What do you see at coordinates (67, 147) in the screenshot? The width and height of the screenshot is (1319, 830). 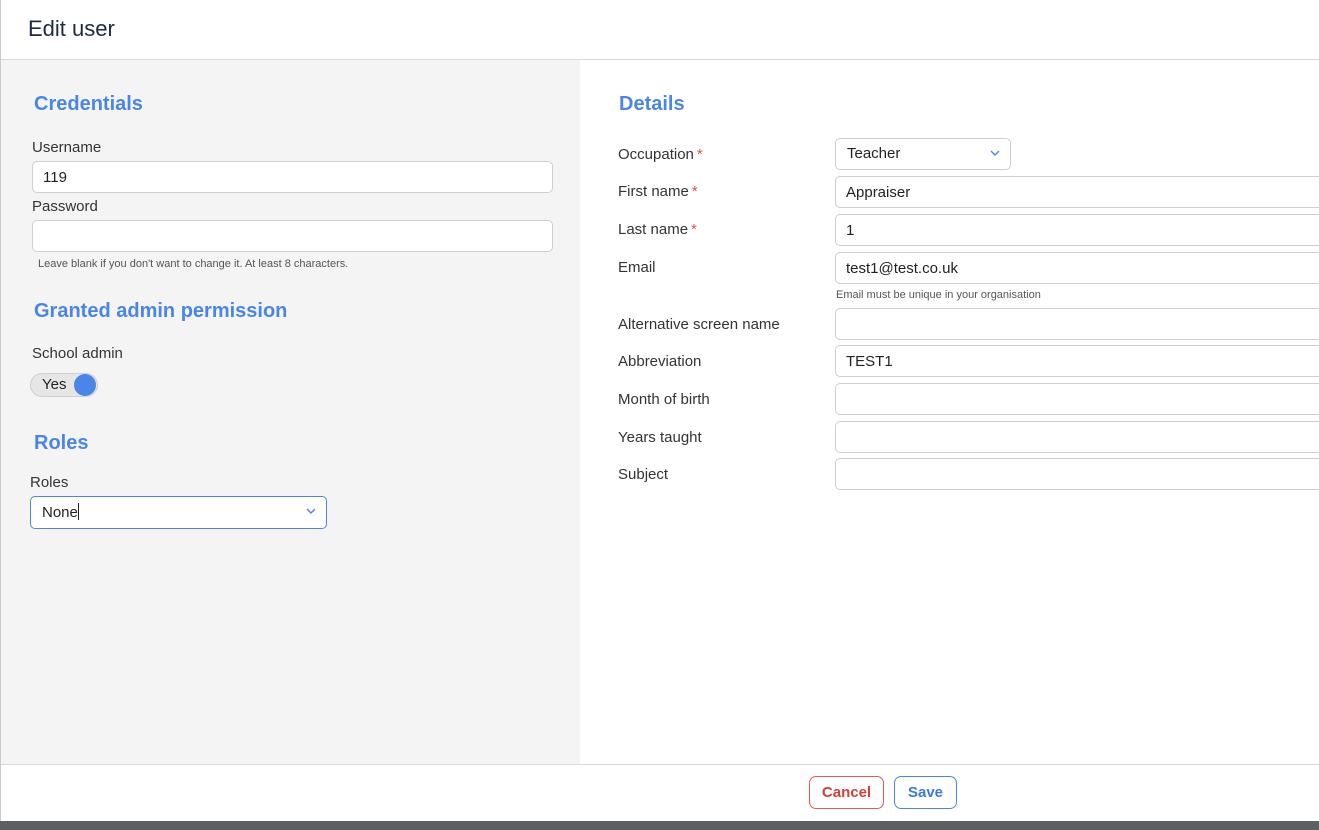 I see `username-label: Username` at bounding box center [67, 147].